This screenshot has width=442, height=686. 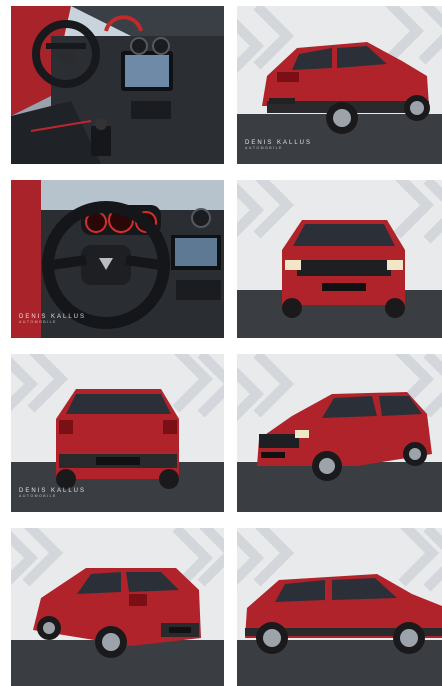 I want to click on front-three-quarter-image, so click(x=339, y=433).